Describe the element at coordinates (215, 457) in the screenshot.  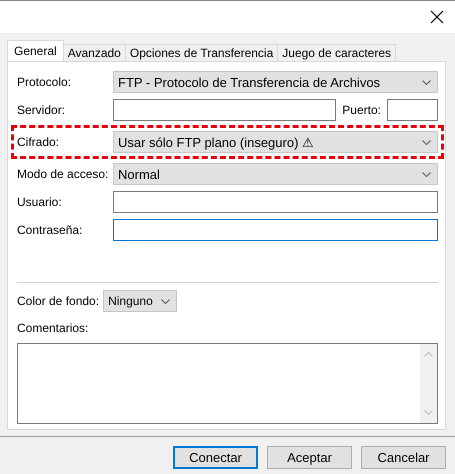
I see `dialog-button: Conectar` at that location.